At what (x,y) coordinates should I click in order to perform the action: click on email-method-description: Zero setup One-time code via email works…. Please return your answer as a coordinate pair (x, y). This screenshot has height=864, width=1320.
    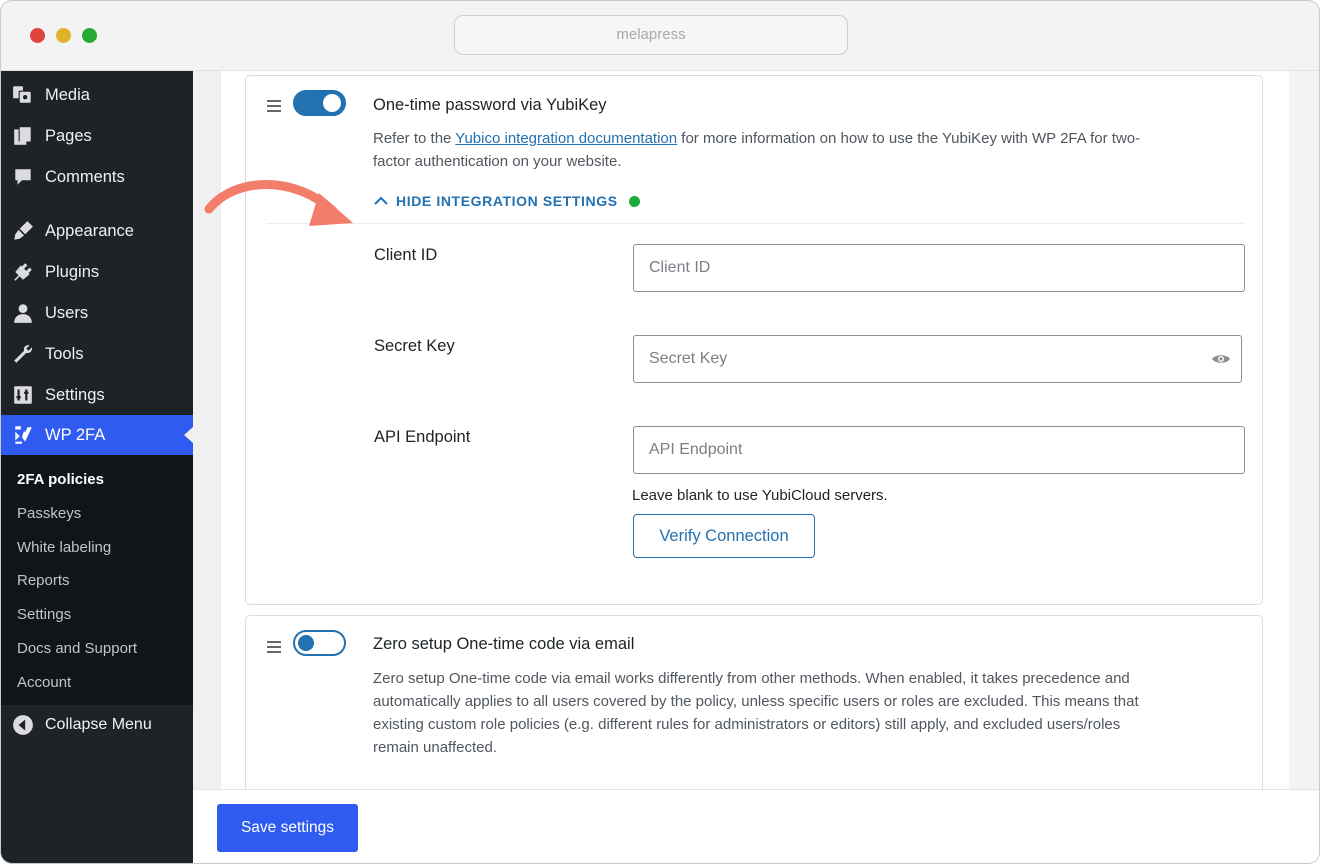
    Looking at the image, I should click on (808, 713).